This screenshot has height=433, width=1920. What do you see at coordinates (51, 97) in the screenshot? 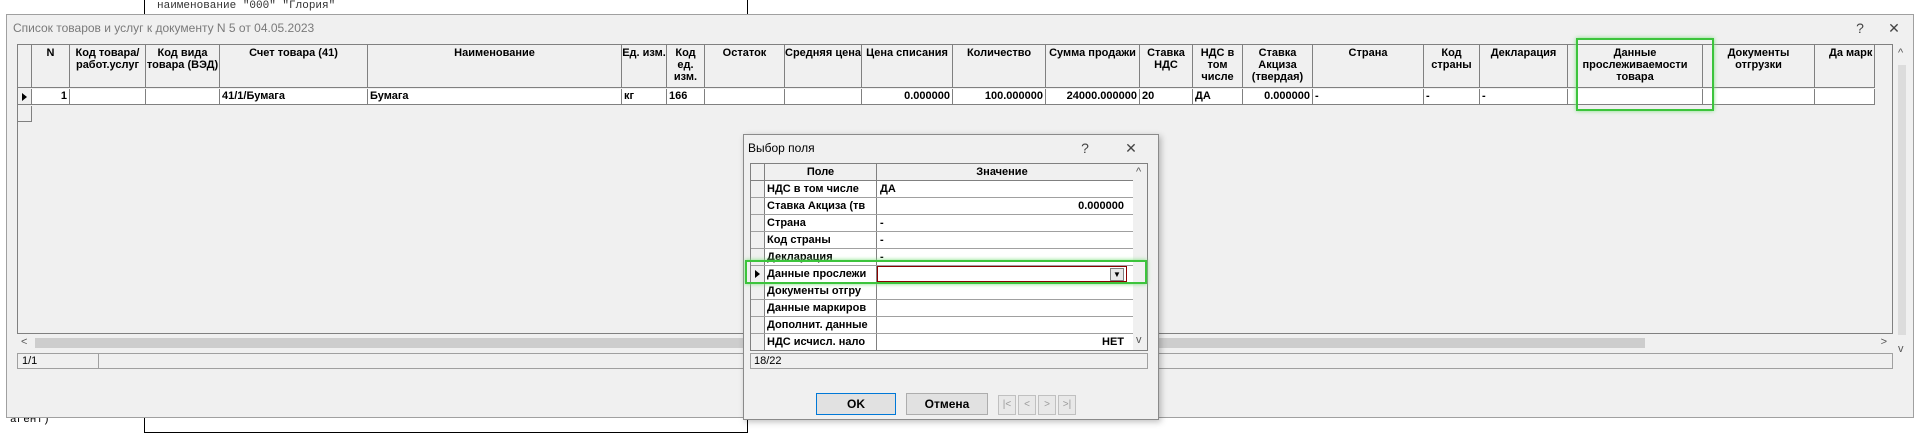
I see `cell: 1` at bounding box center [51, 97].